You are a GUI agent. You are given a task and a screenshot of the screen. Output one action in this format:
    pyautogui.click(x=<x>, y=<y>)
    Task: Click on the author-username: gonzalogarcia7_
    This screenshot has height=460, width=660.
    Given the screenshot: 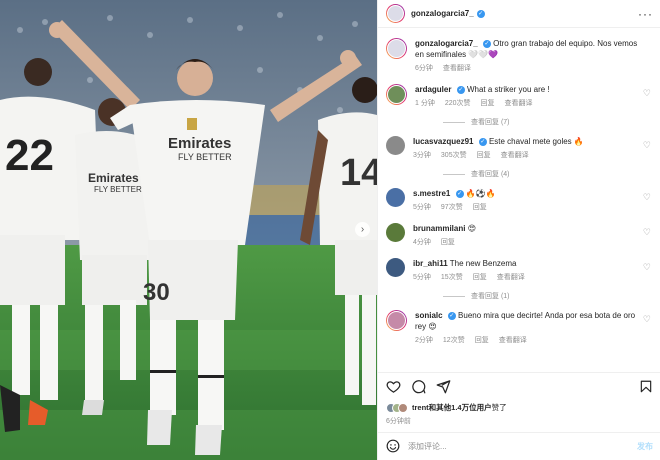 What is the action you would take?
    pyautogui.click(x=442, y=13)
    